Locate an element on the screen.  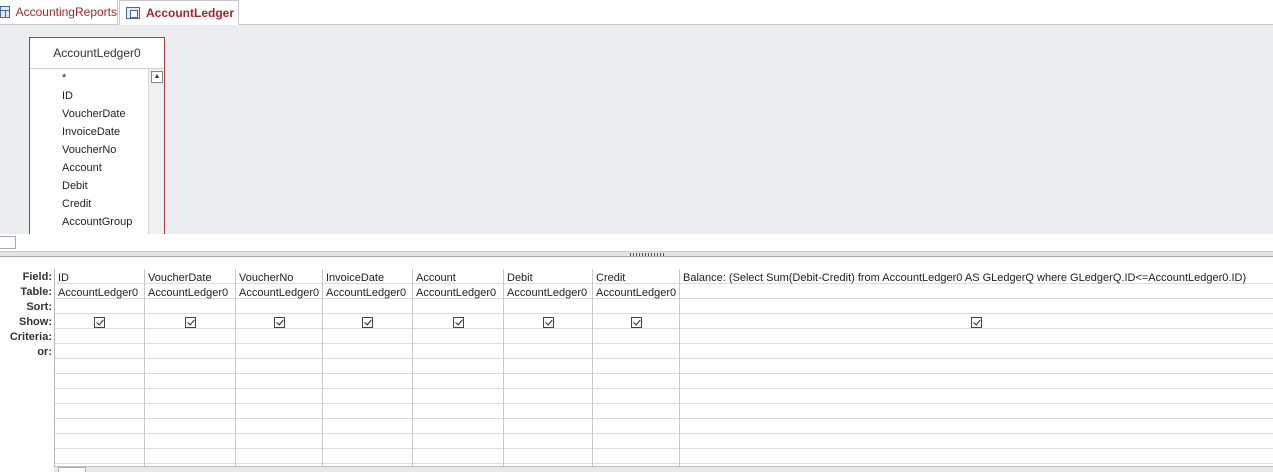
table-icon is located at coordinates (5, 12).